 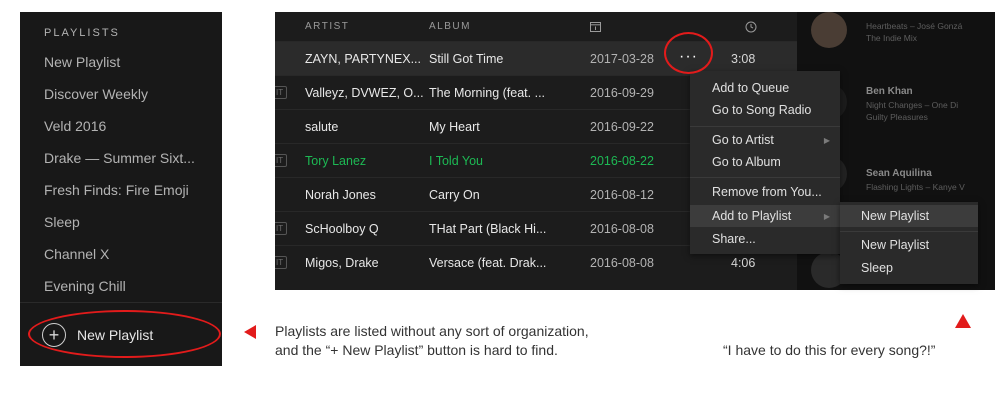 I want to click on annotation-arrow-left-icon, so click(x=250, y=332).